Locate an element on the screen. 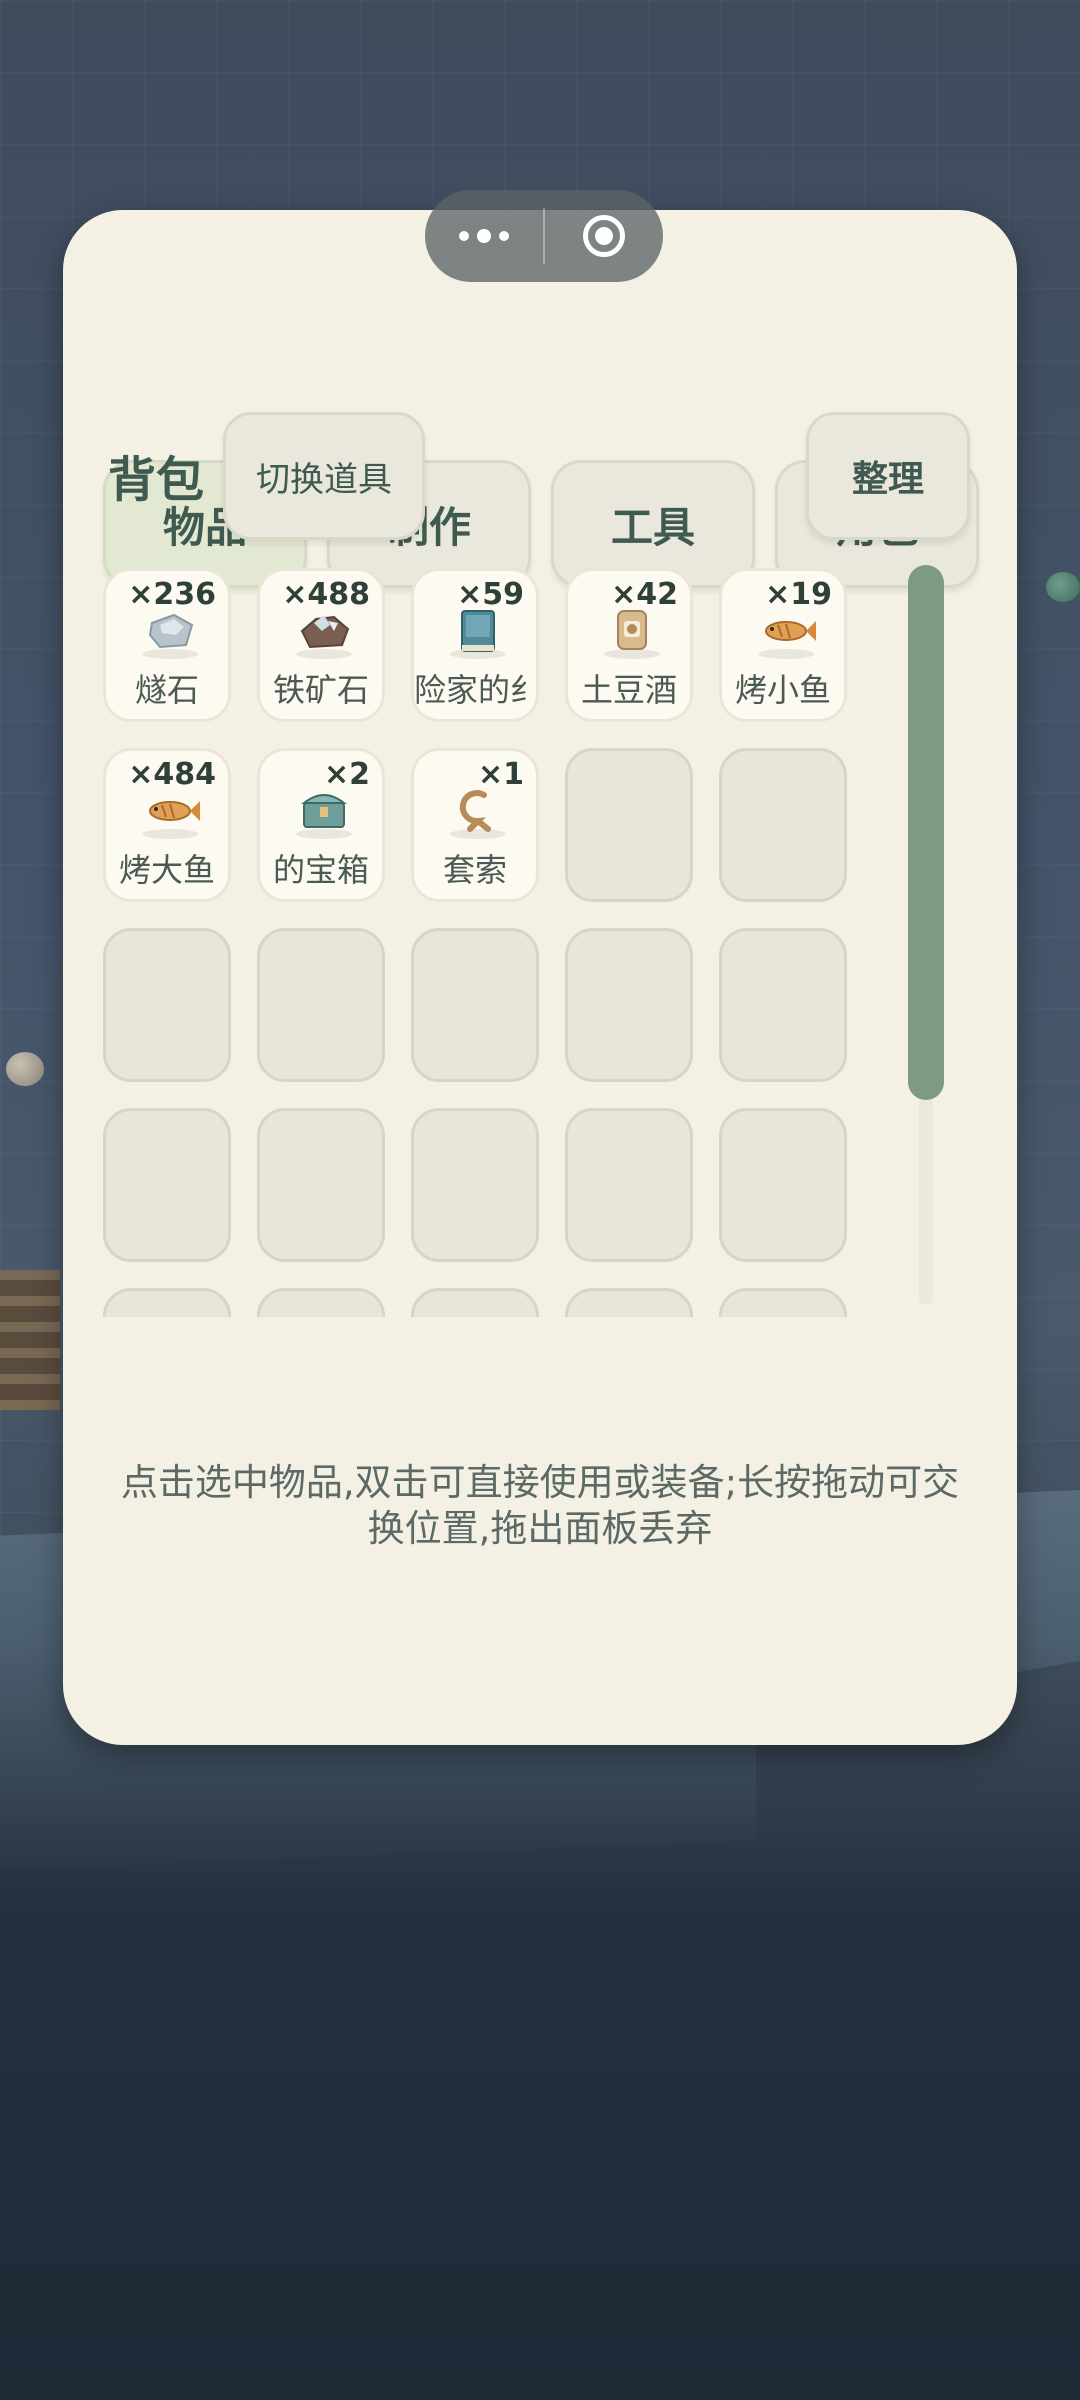  inventory-slot: ×488 铁矿石 is located at coordinates (321, 645).